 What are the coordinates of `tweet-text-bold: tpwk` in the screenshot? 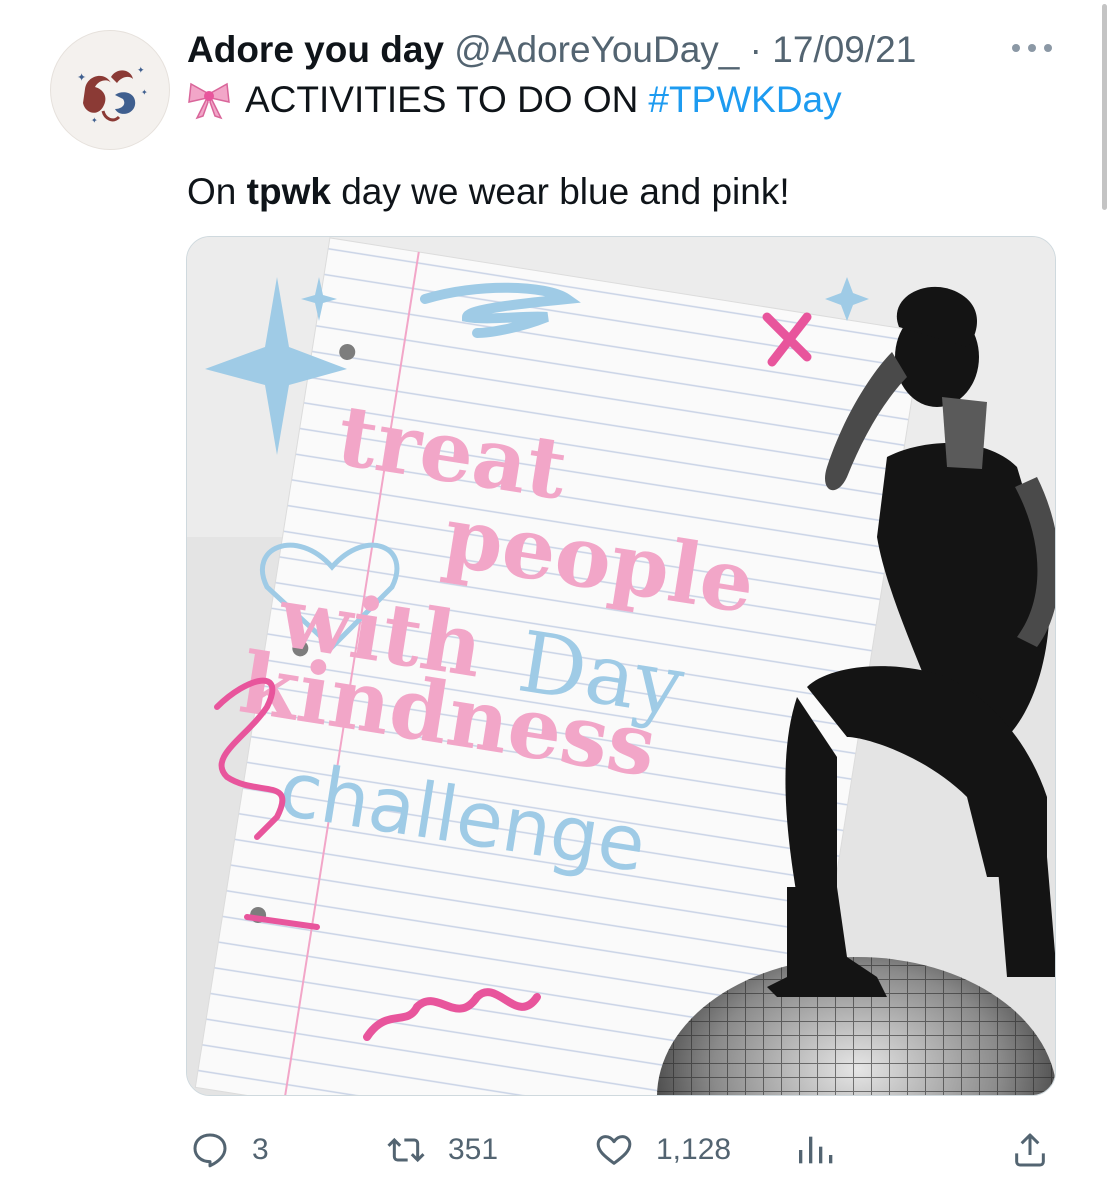 It's located at (288, 191).